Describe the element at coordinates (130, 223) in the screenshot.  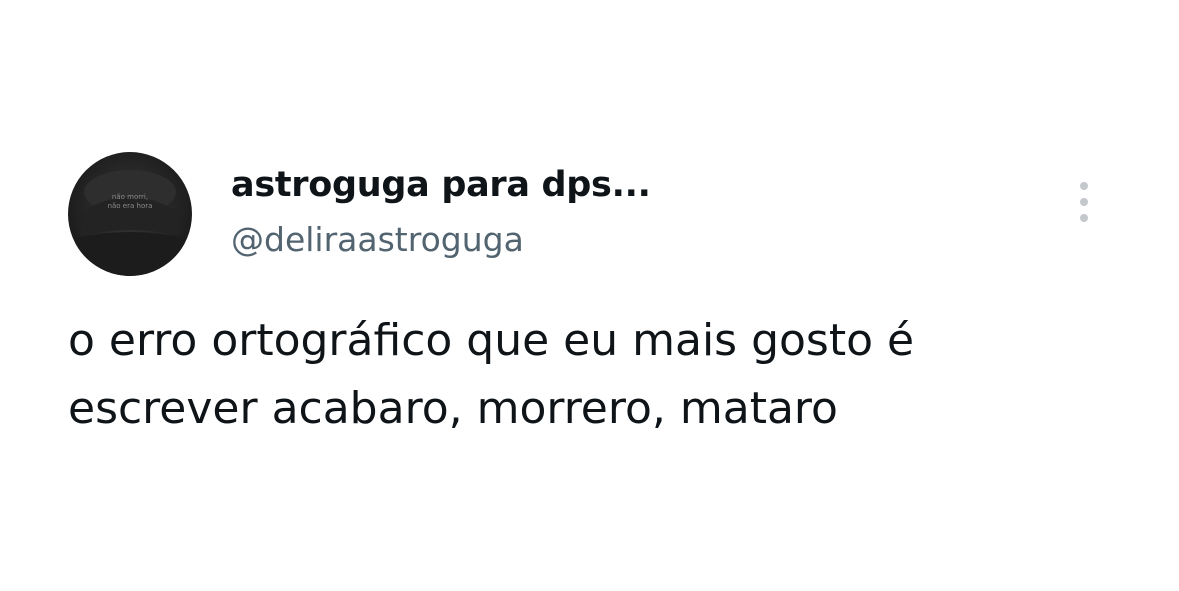
I see `avatar-photo: não morri, não era hora` at that location.